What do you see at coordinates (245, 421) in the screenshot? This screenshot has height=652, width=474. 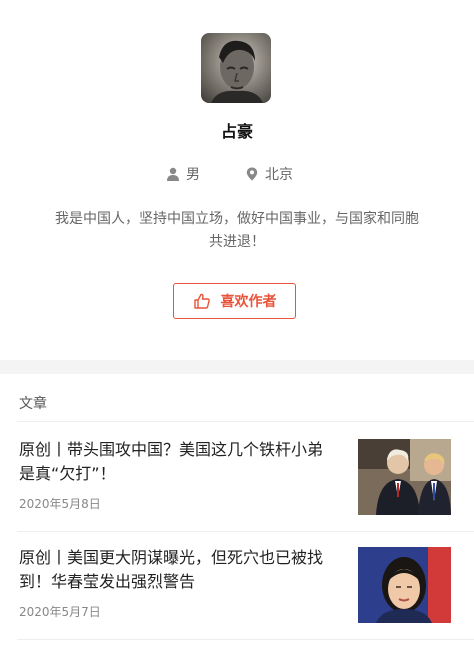 I see `section-title-divider` at bounding box center [245, 421].